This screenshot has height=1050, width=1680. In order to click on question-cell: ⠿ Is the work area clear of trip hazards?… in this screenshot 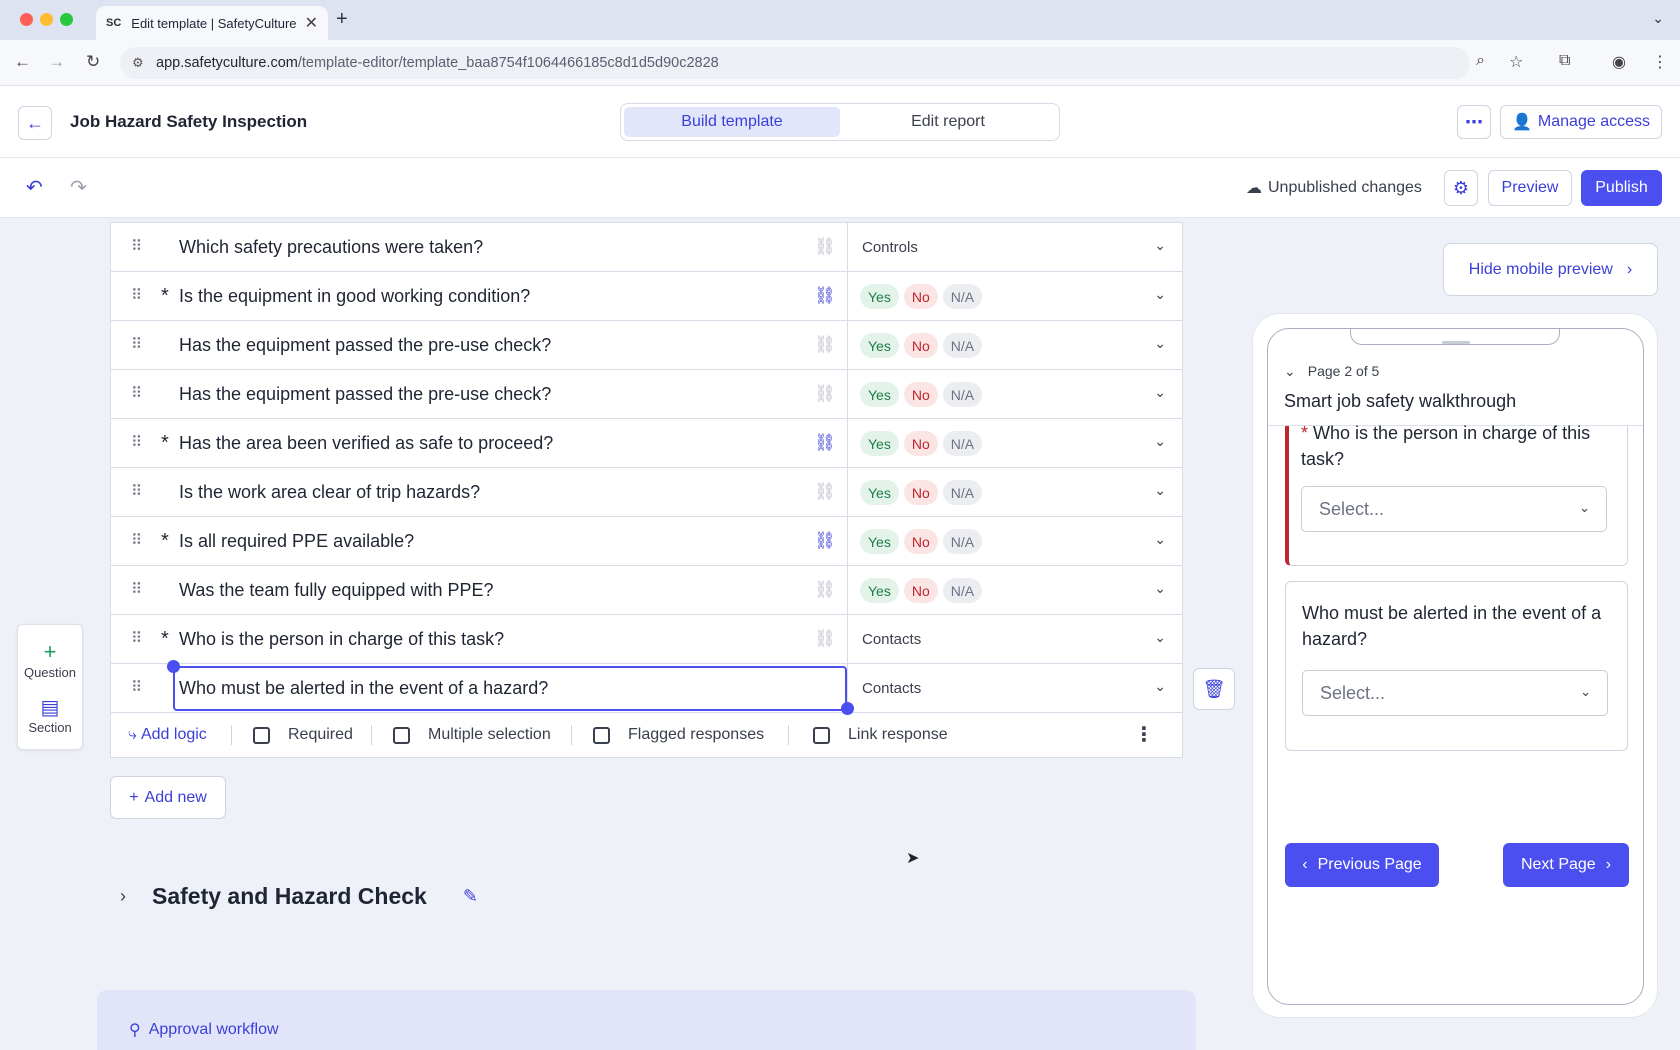, I will do `click(479, 492)`.